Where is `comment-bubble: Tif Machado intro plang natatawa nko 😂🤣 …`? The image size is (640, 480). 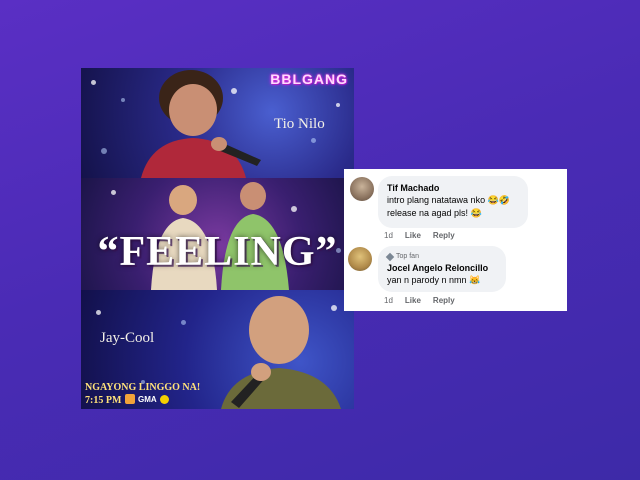
comment-bubble: Tif Machado intro plang natatawa nko 😂🤣 … is located at coordinates (453, 202).